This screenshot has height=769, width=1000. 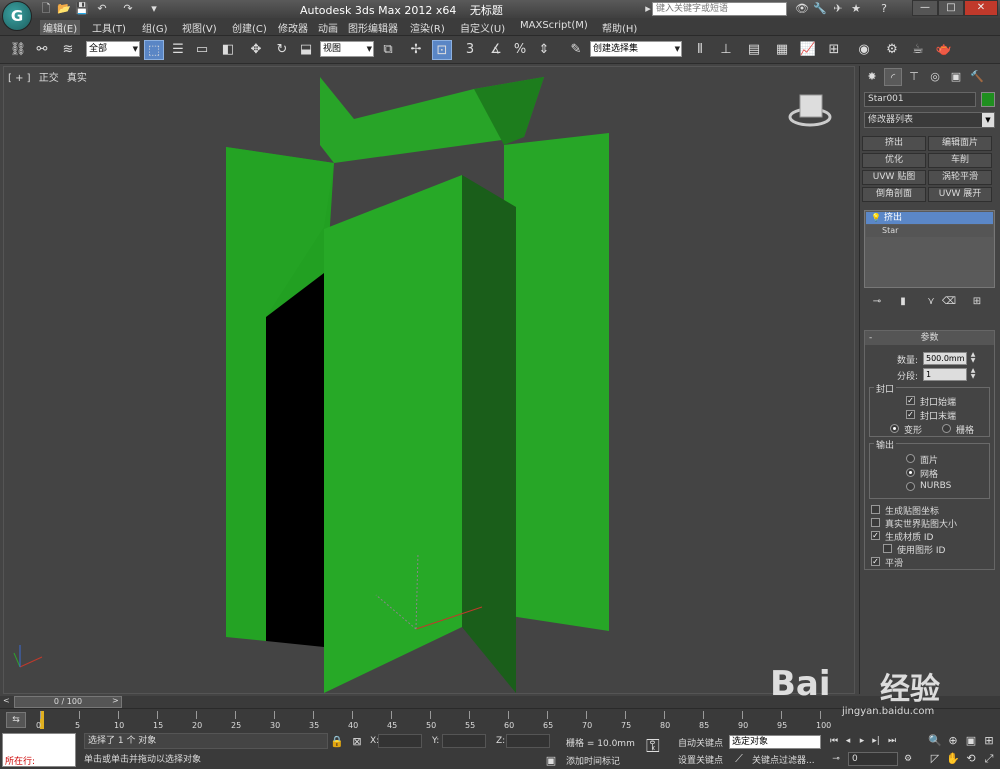 What do you see at coordinates (782, 50) in the screenshot?
I see `graphite-tools-icon: ▦` at bounding box center [782, 50].